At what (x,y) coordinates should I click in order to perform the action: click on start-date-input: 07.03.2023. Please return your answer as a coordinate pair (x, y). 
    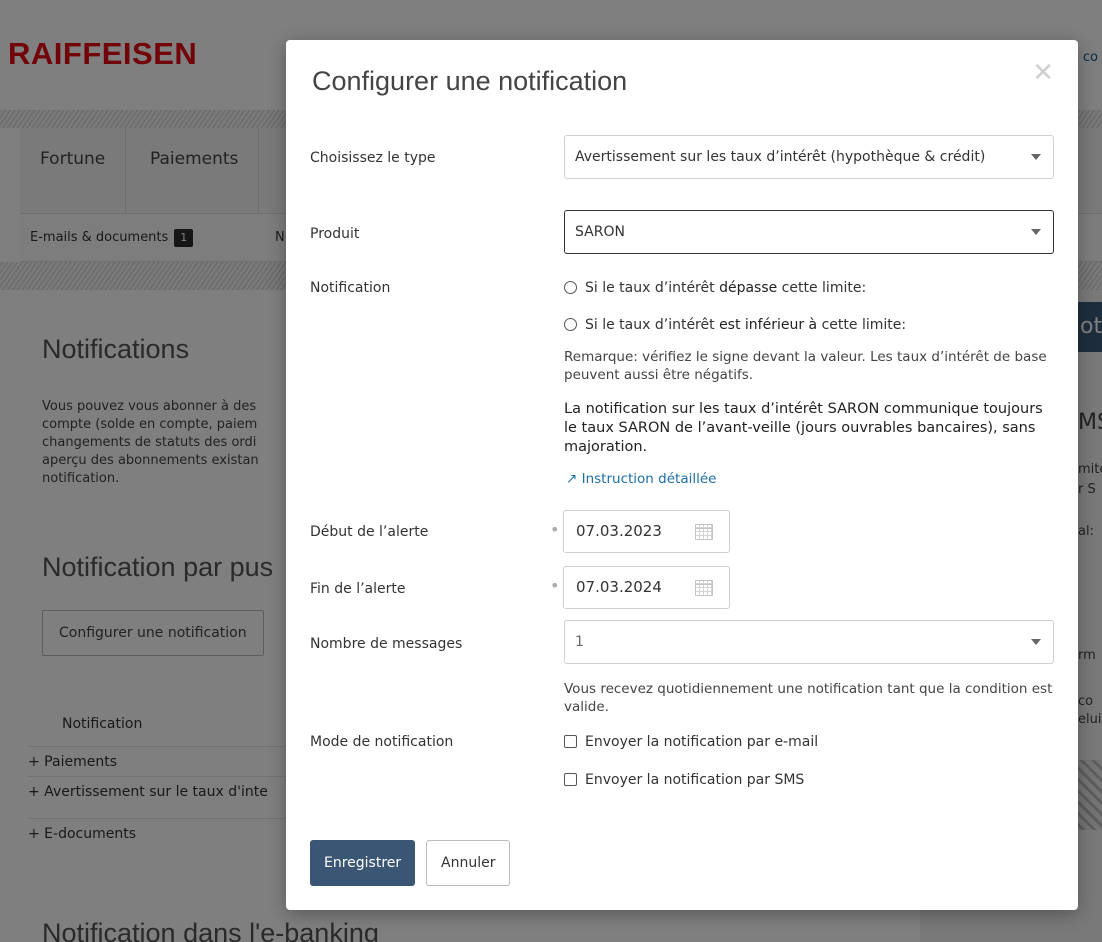
    Looking at the image, I should click on (646, 531).